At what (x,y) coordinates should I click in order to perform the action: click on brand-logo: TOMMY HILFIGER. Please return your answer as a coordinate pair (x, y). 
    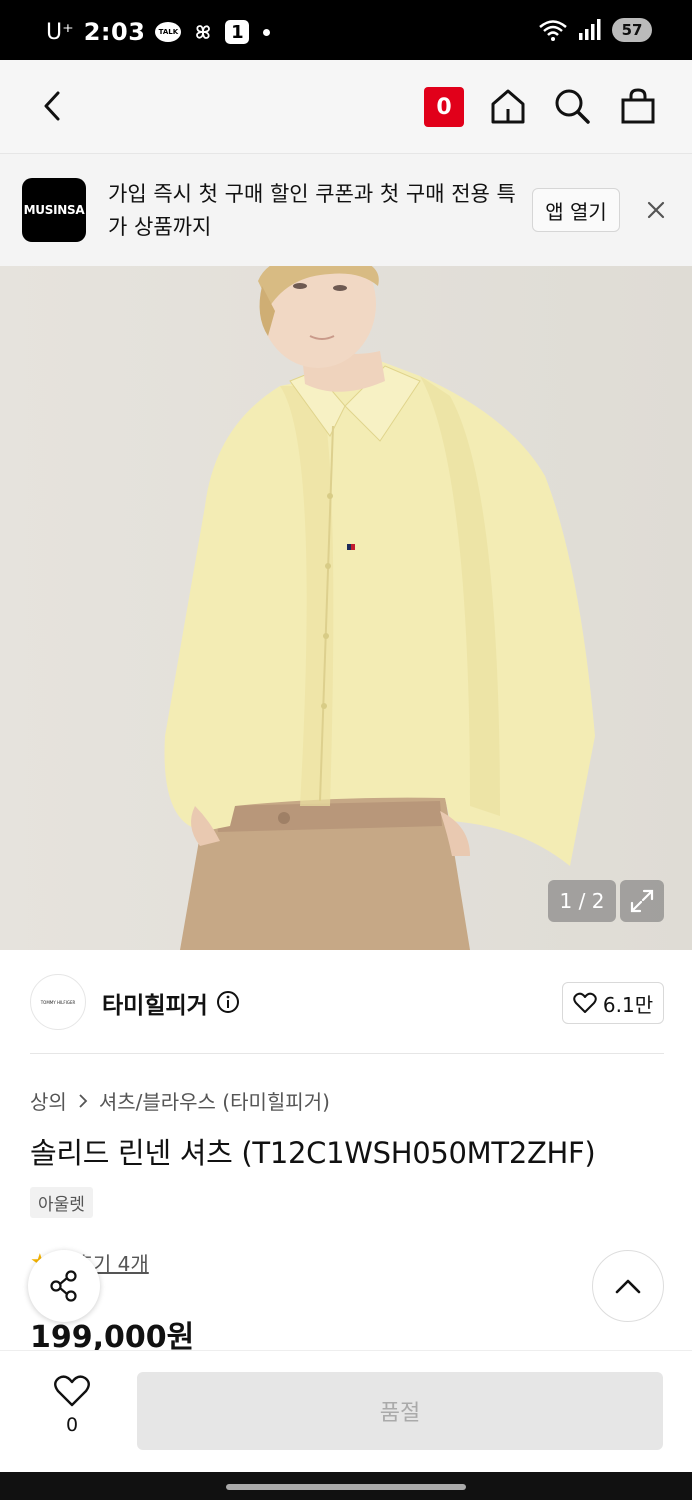
    Looking at the image, I should click on (58, 1002).